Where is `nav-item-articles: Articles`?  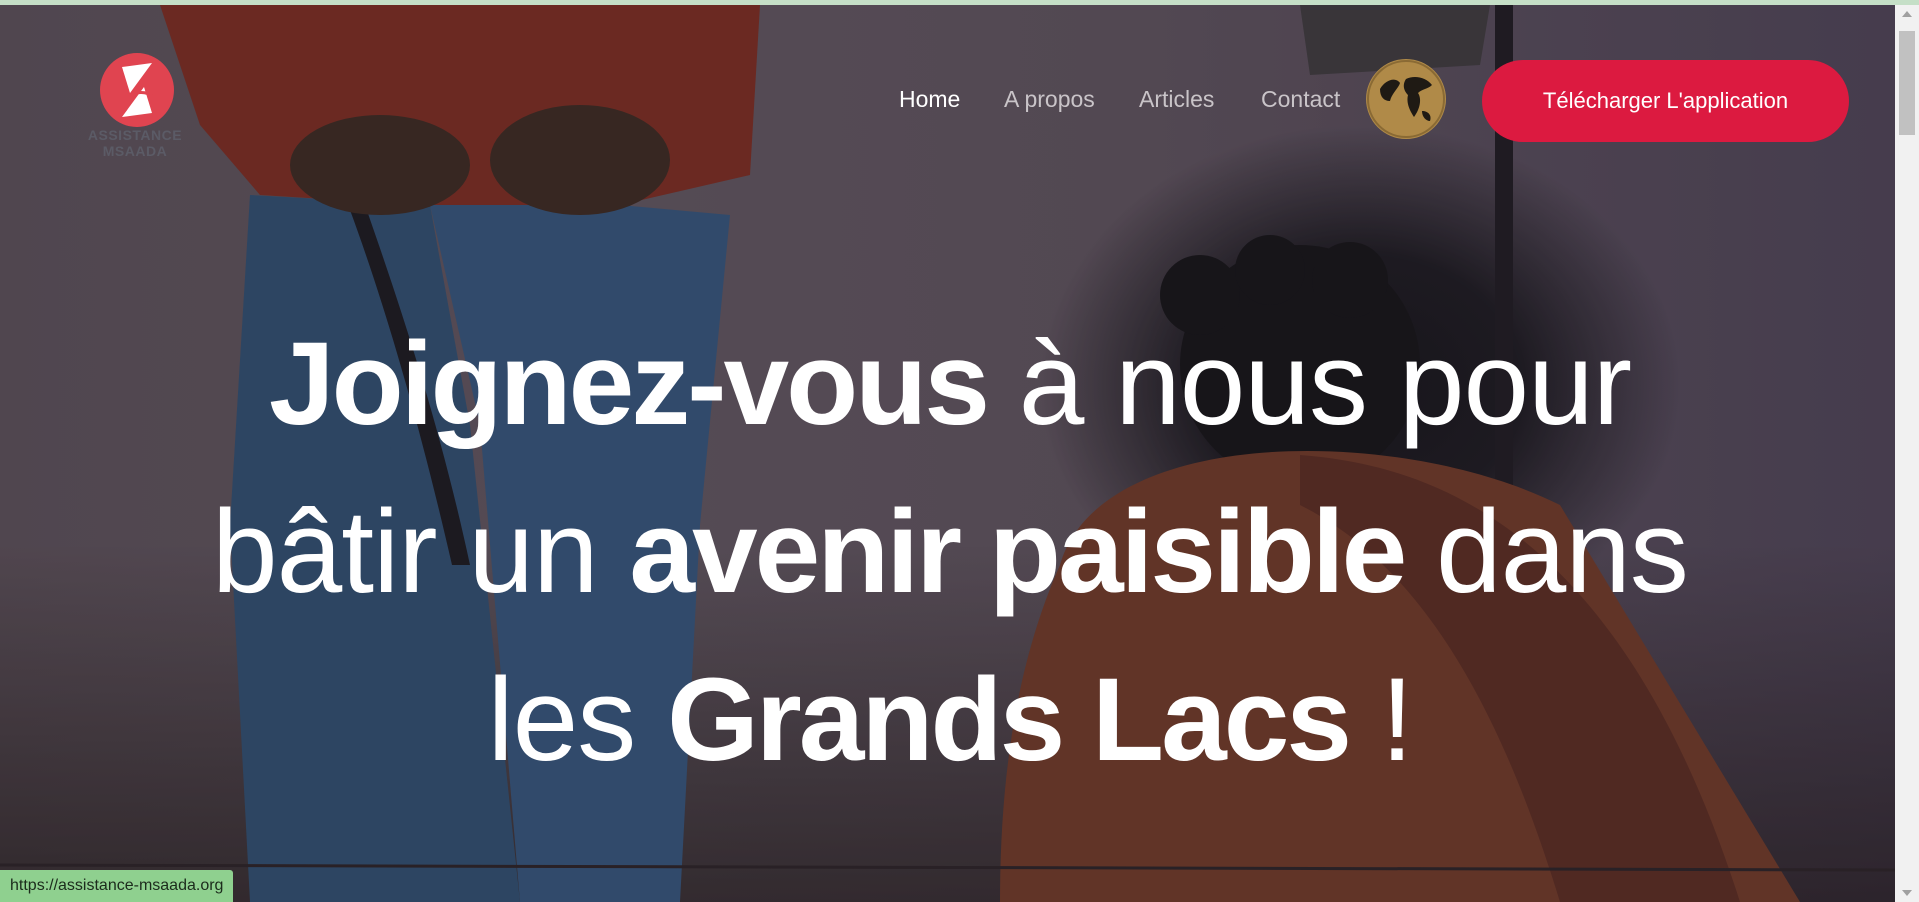
nav-item-articles: Articles is located at coordinates (1176, 99).